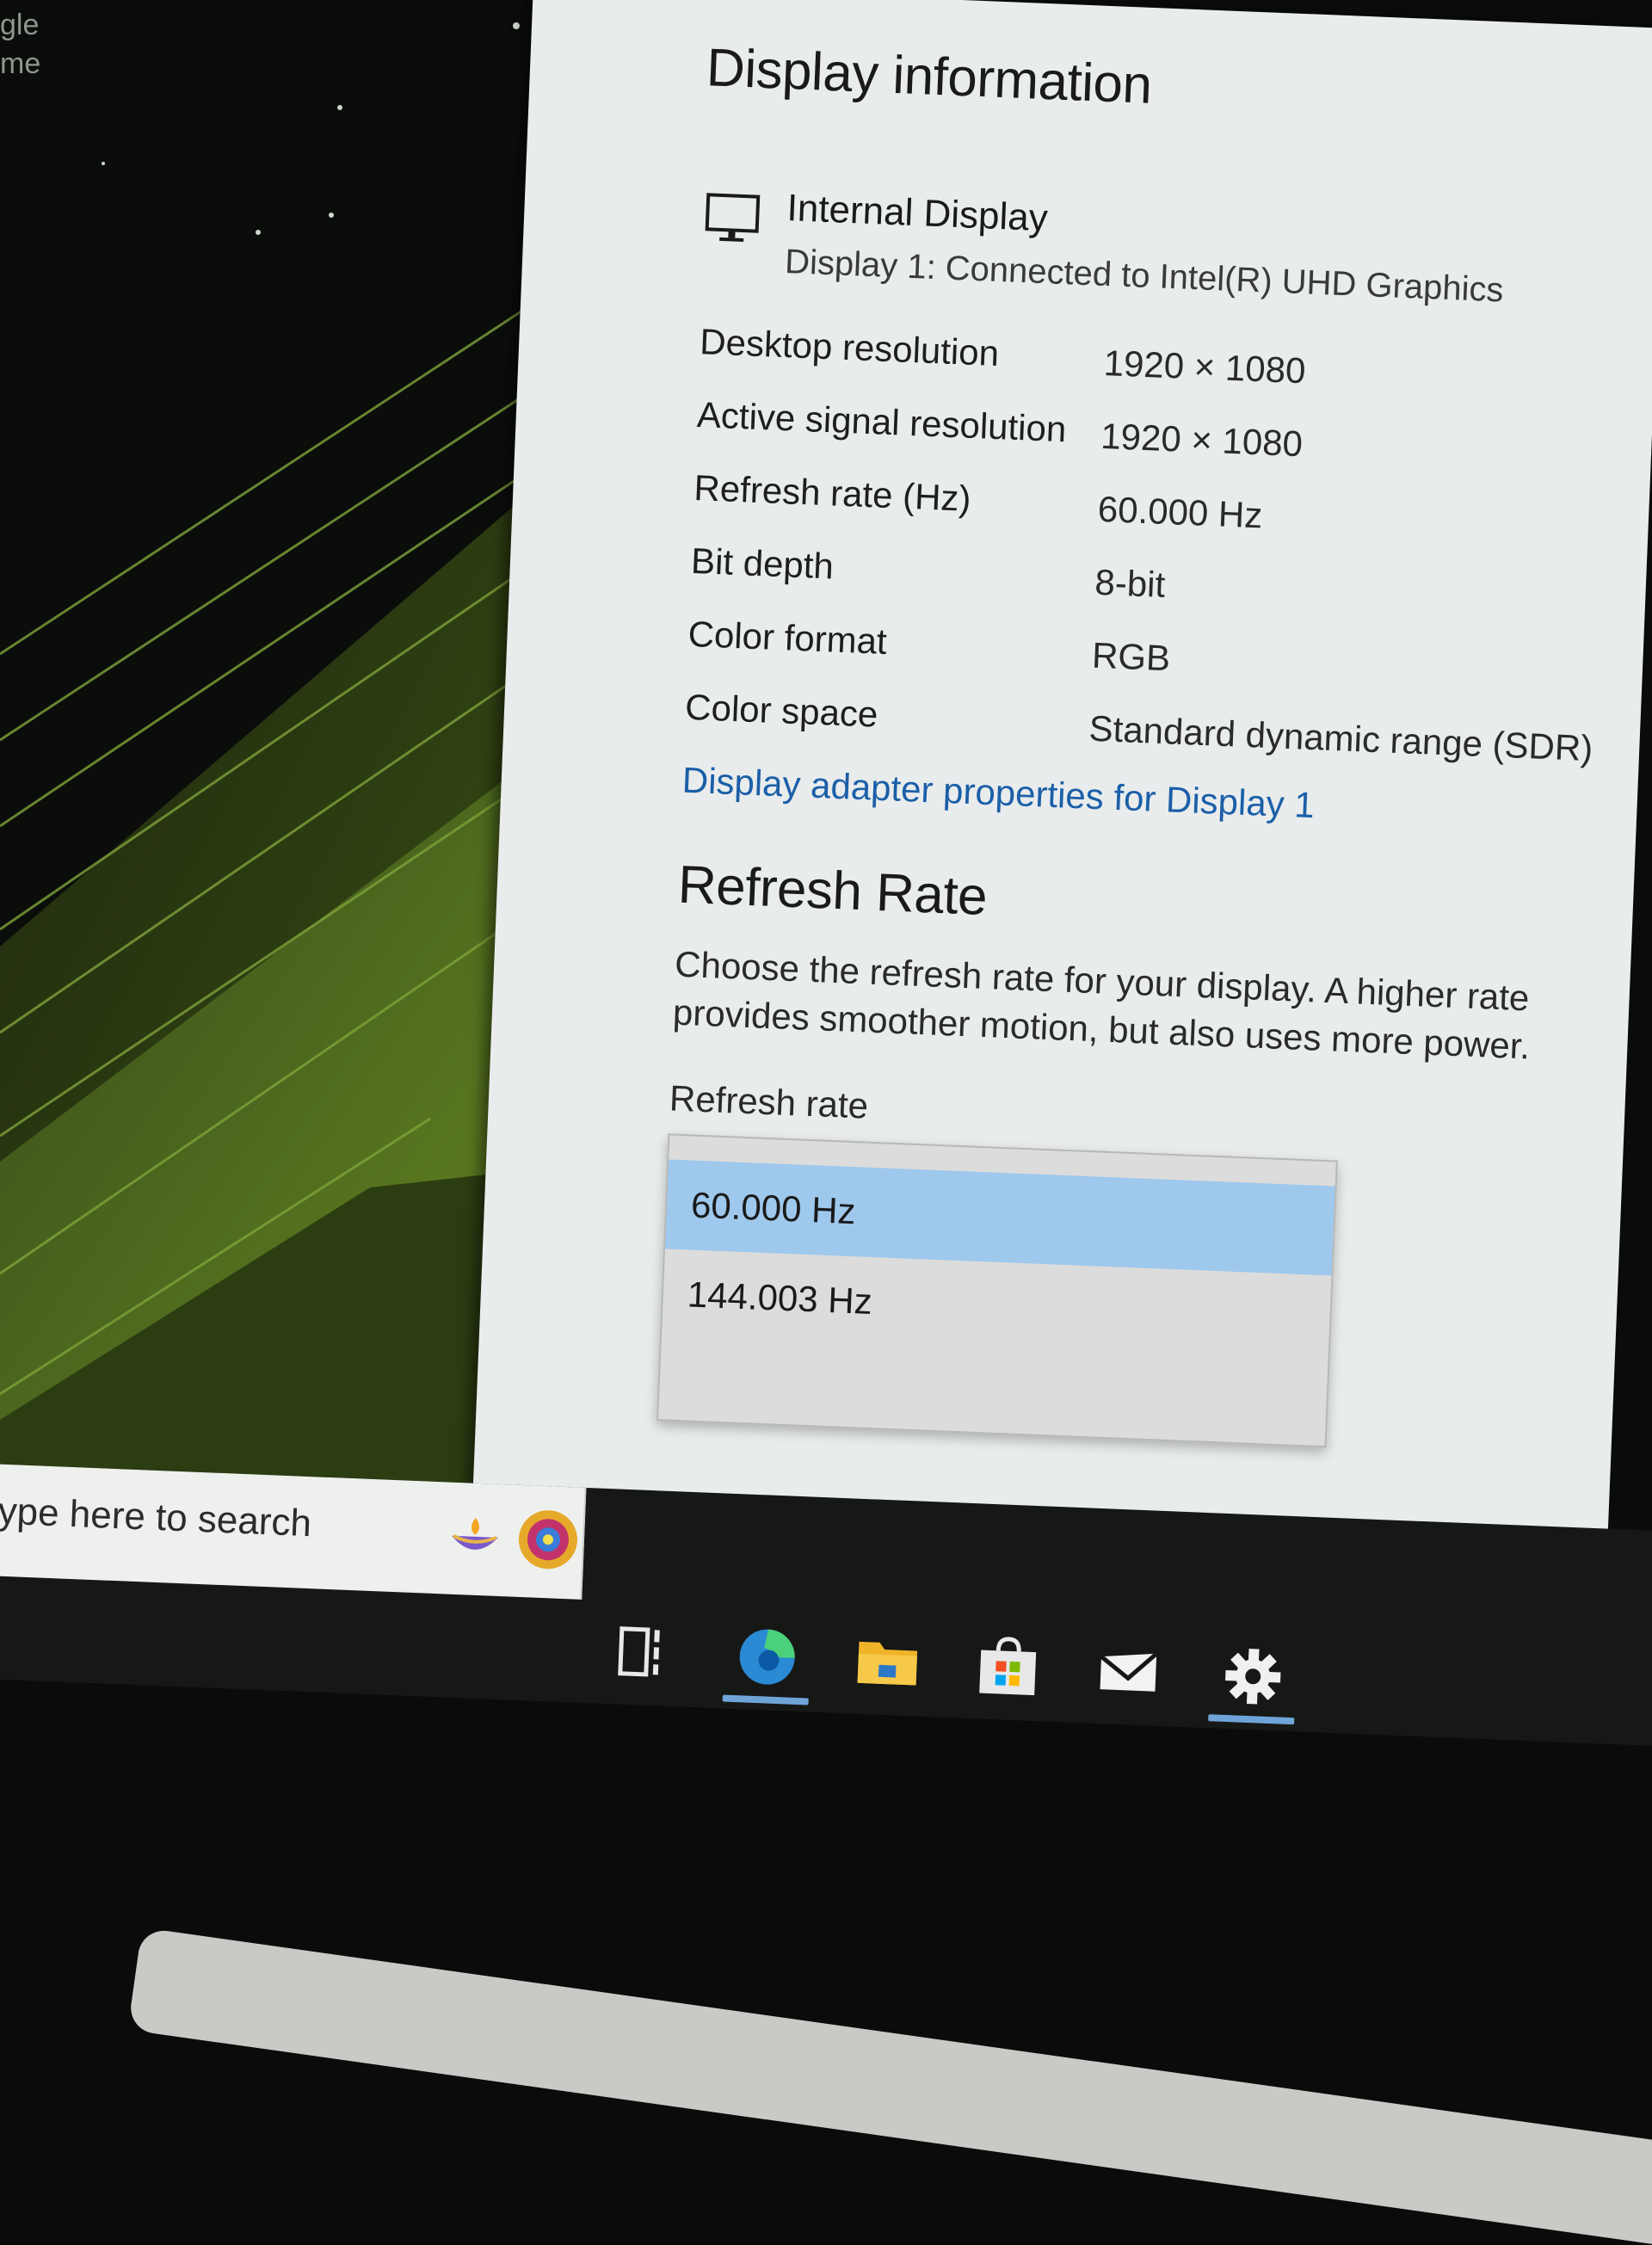 The image size is (1652, 2245). What do you see at coordinates (762, 563) in the screenshot?
I see `info-label: Bit depth` at bounding box center [762, 563].